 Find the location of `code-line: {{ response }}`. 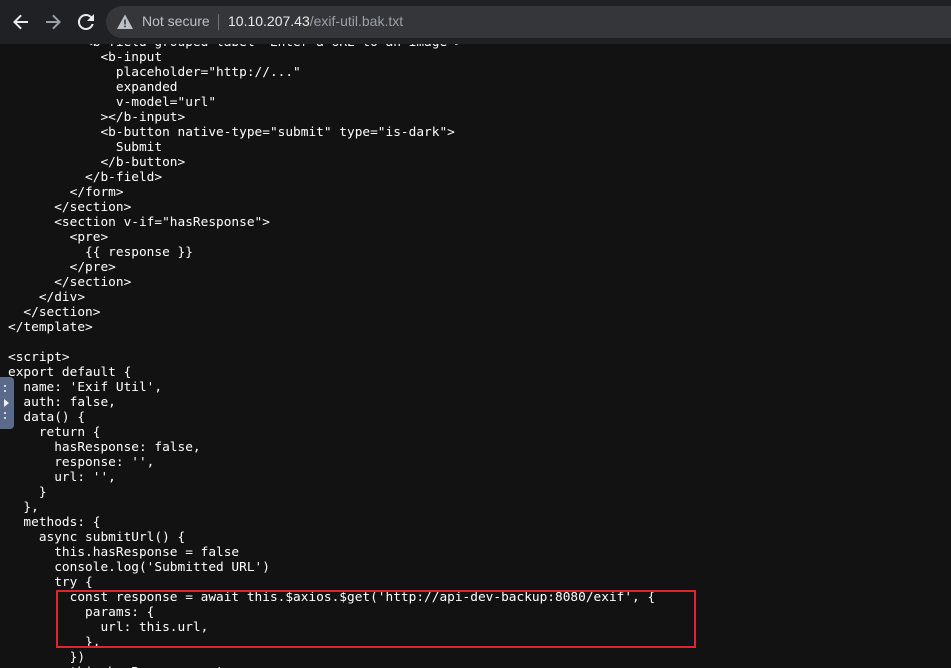

code-line: {{ response }} is located at coordinates (100, 252).